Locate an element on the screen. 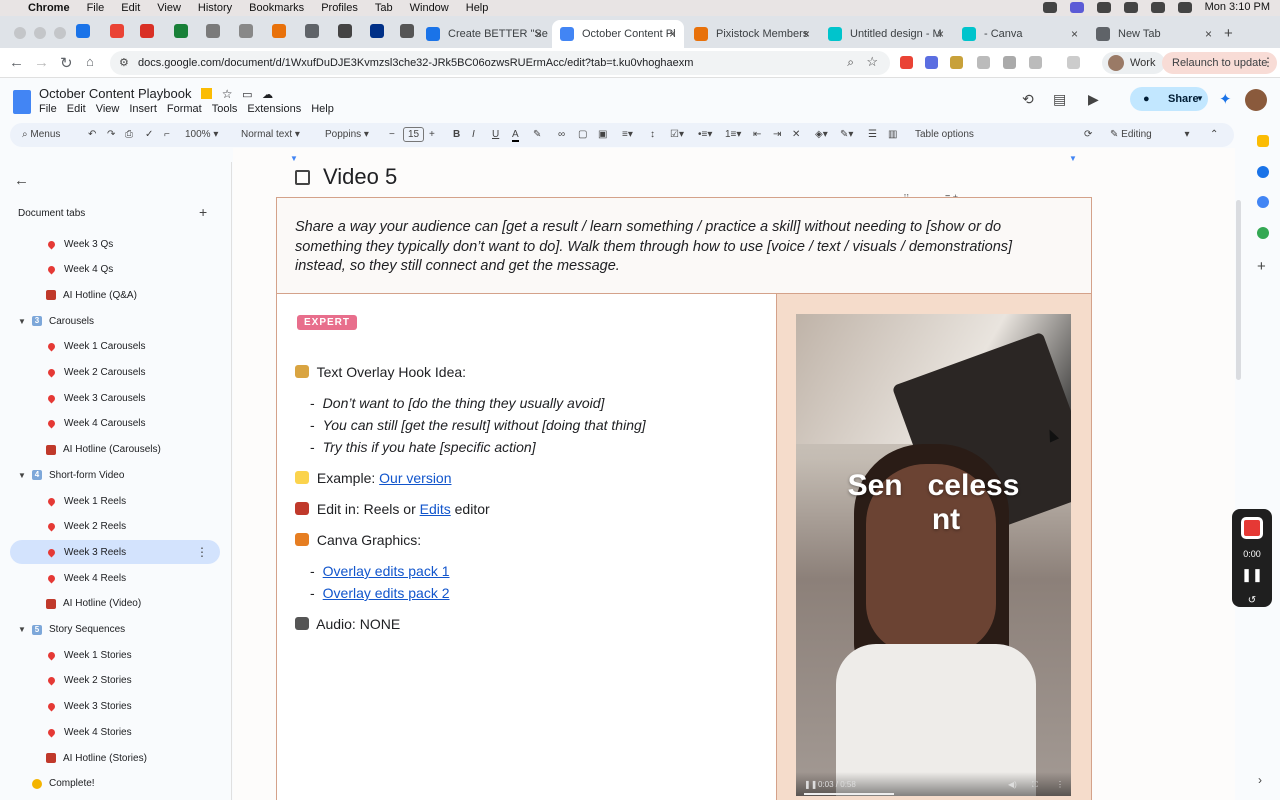 The height and width of the screenshot is (800, 1280). star-icon: ☆ is located at coordinates (227, 94).